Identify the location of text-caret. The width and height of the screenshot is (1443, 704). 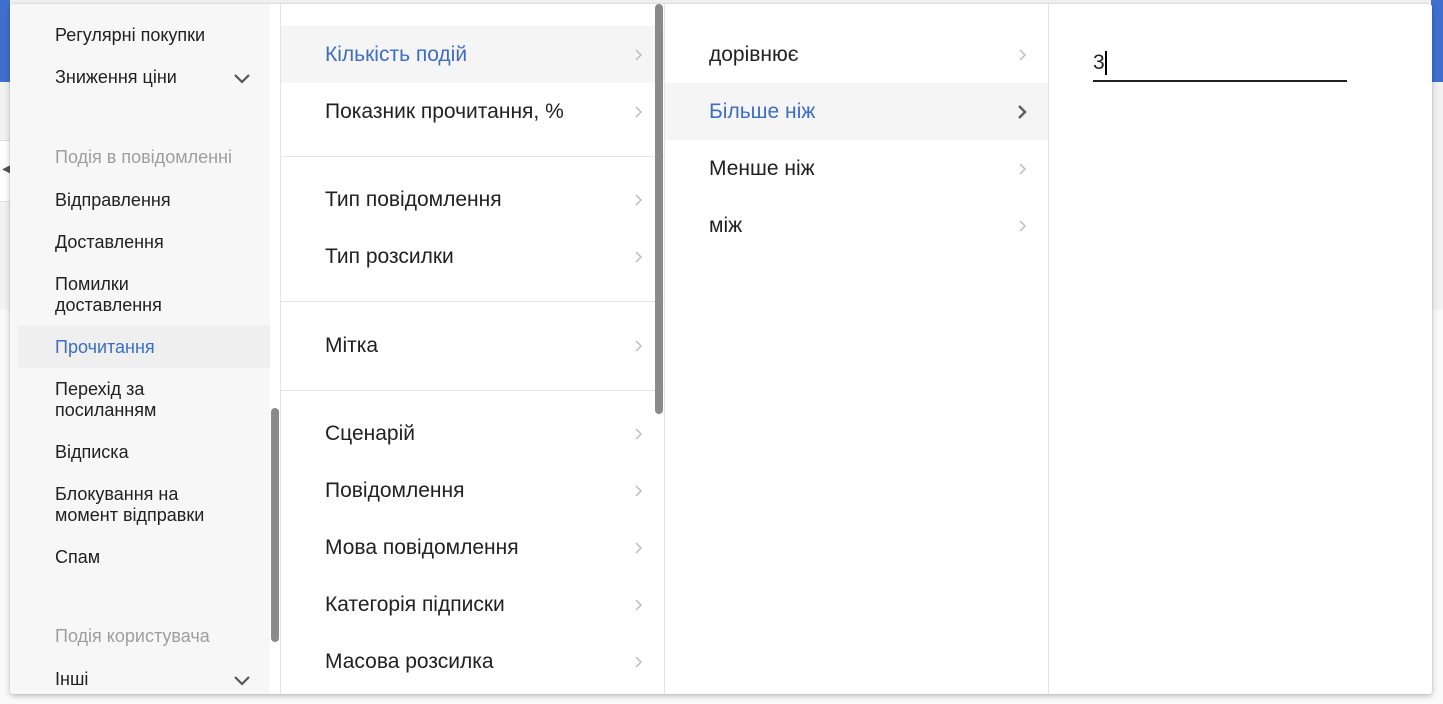
(1106, 63).